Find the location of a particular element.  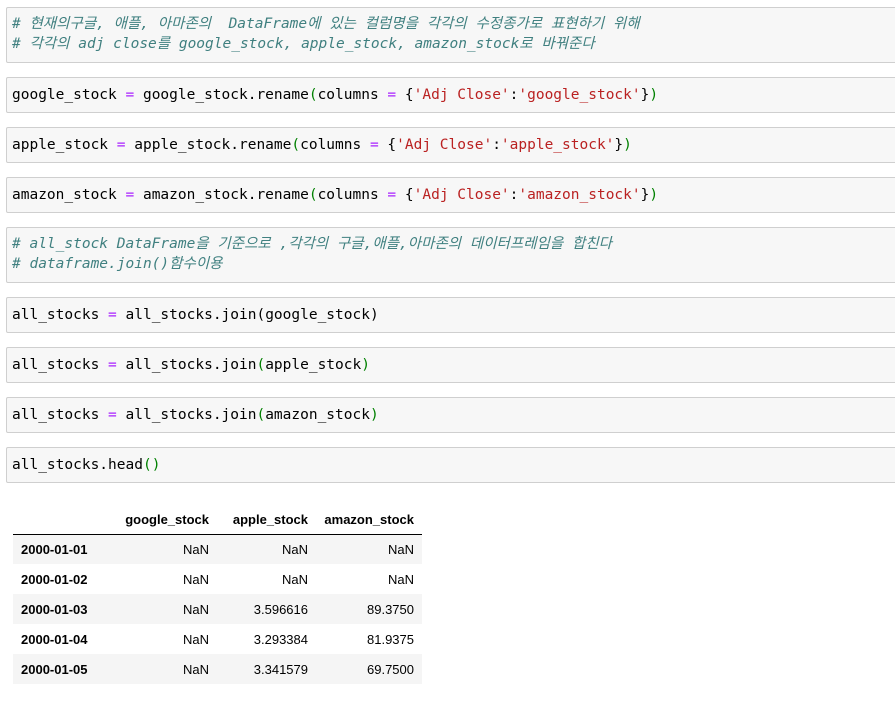

table-row: 2000-01-05 NaN 3.341579 69.7500 is located at coordinates (217, 669).